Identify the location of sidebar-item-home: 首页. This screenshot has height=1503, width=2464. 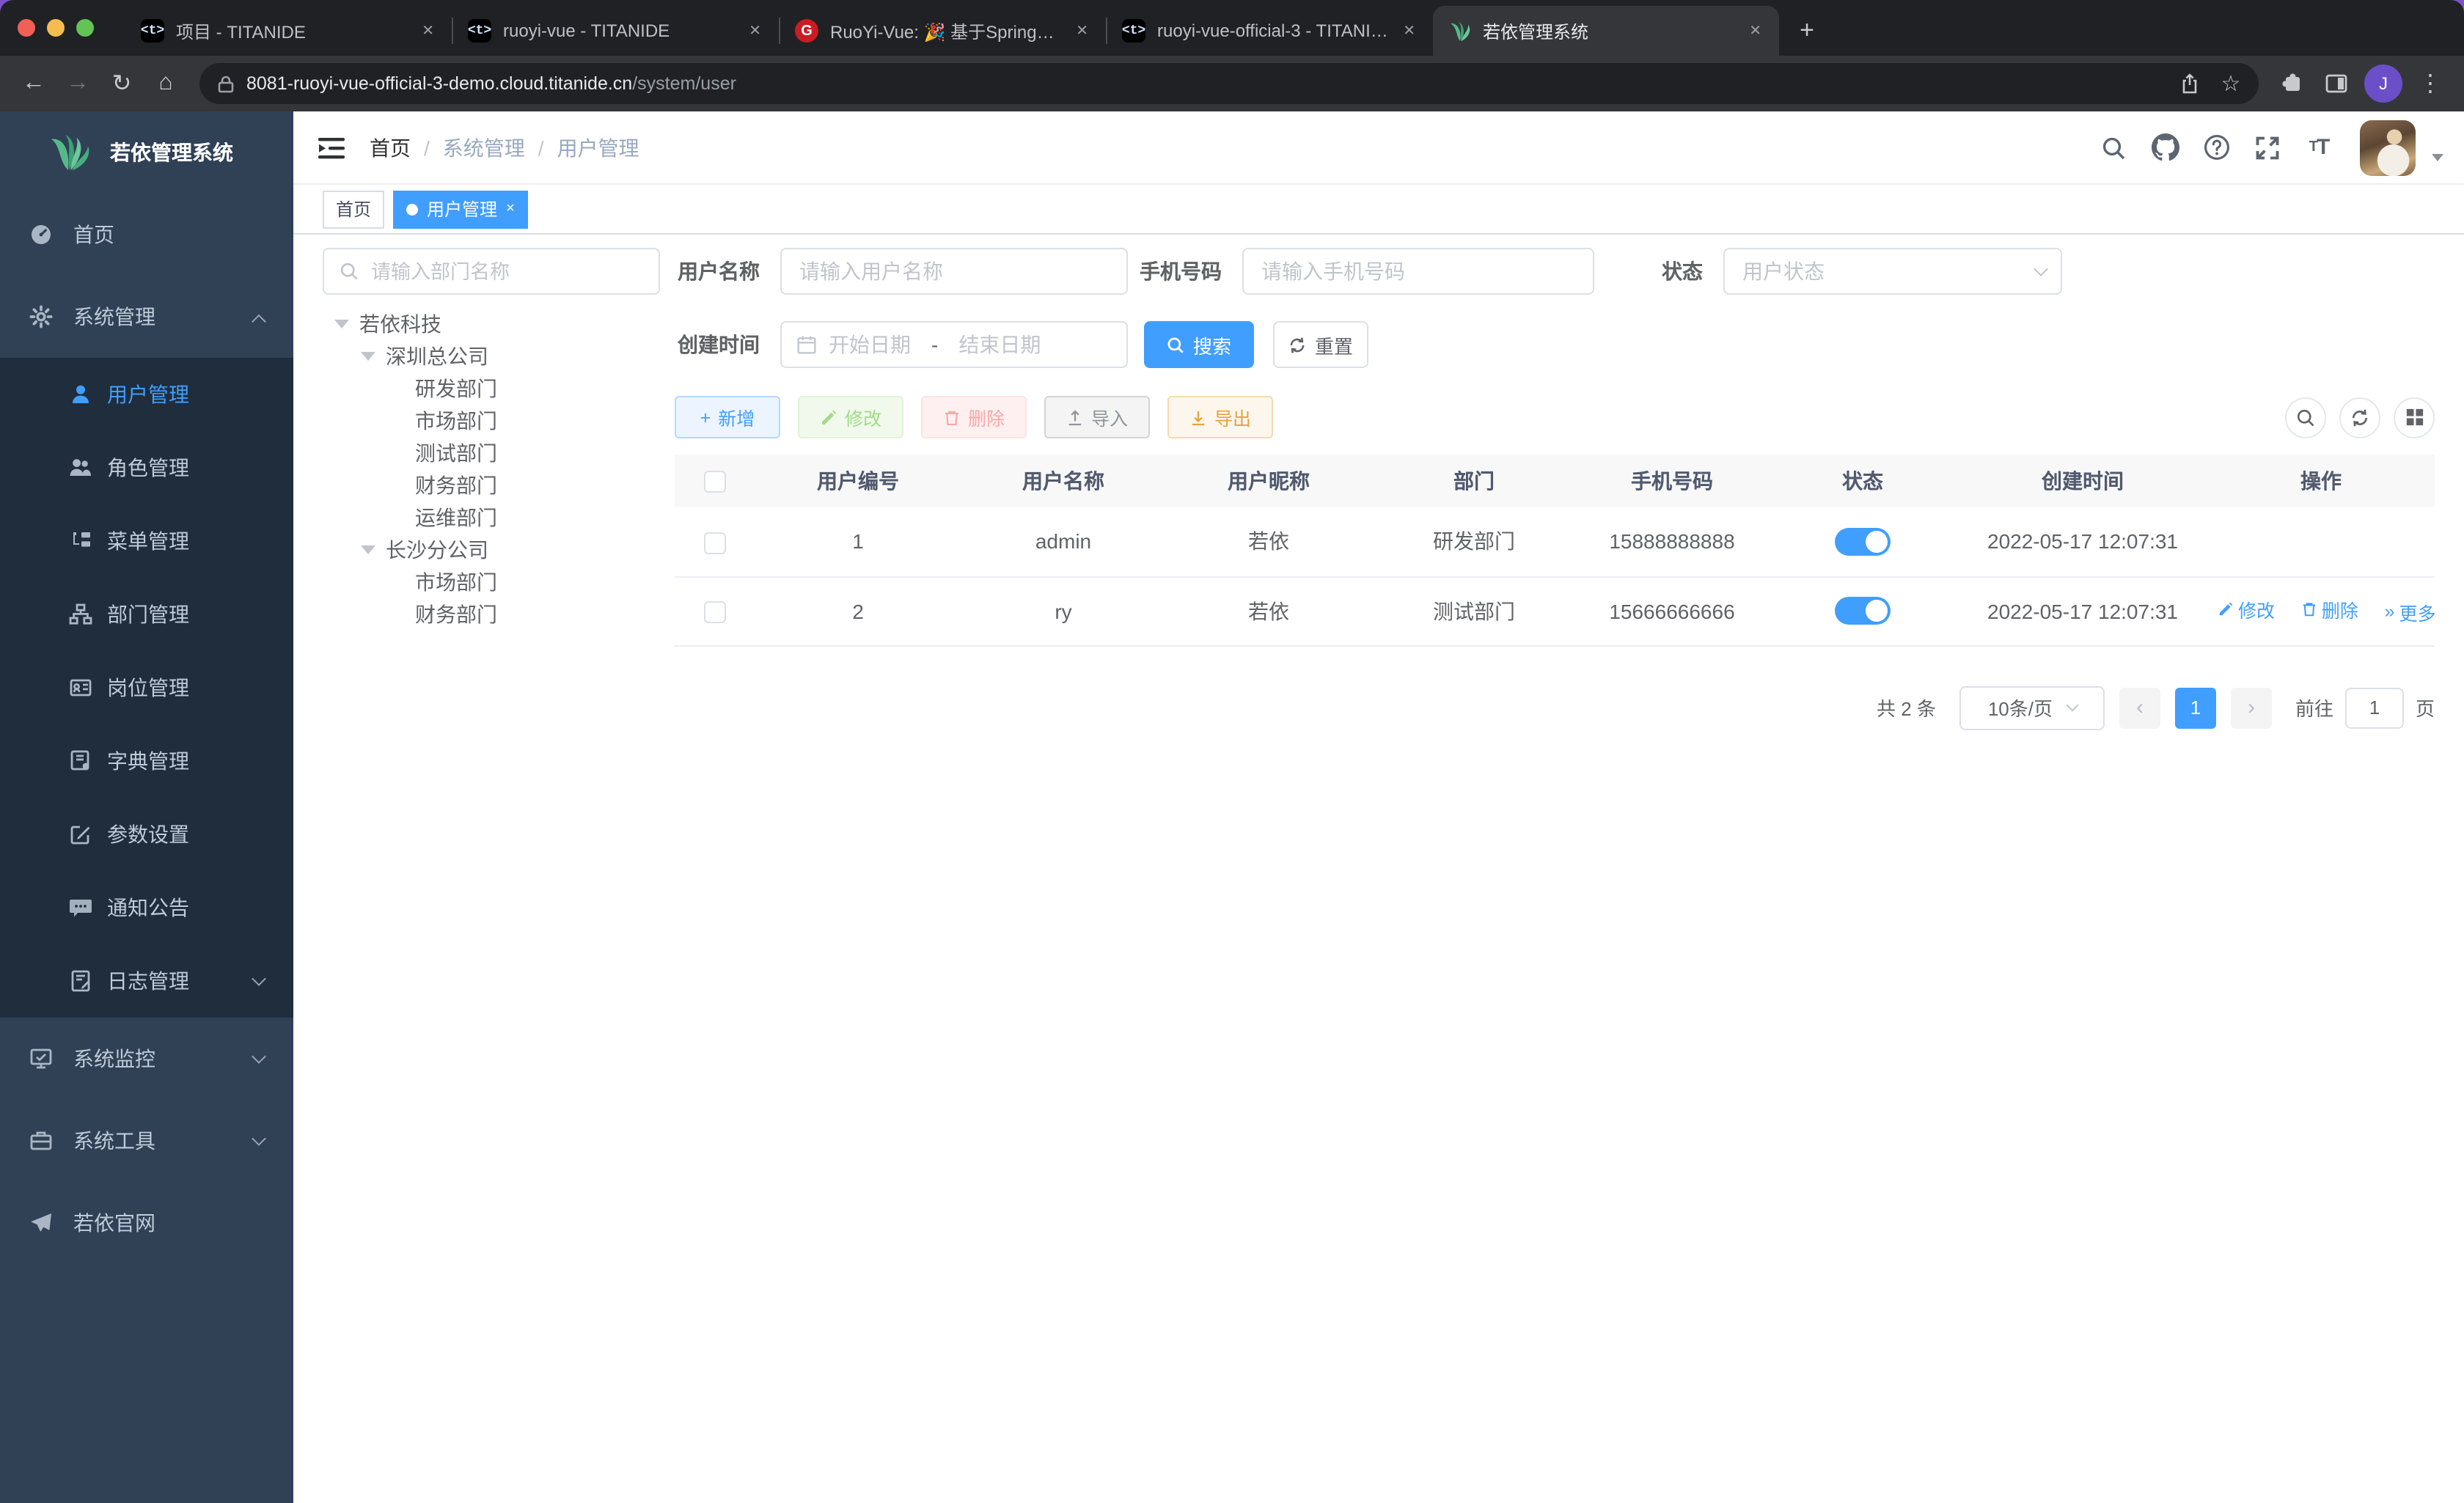
(146, 235).